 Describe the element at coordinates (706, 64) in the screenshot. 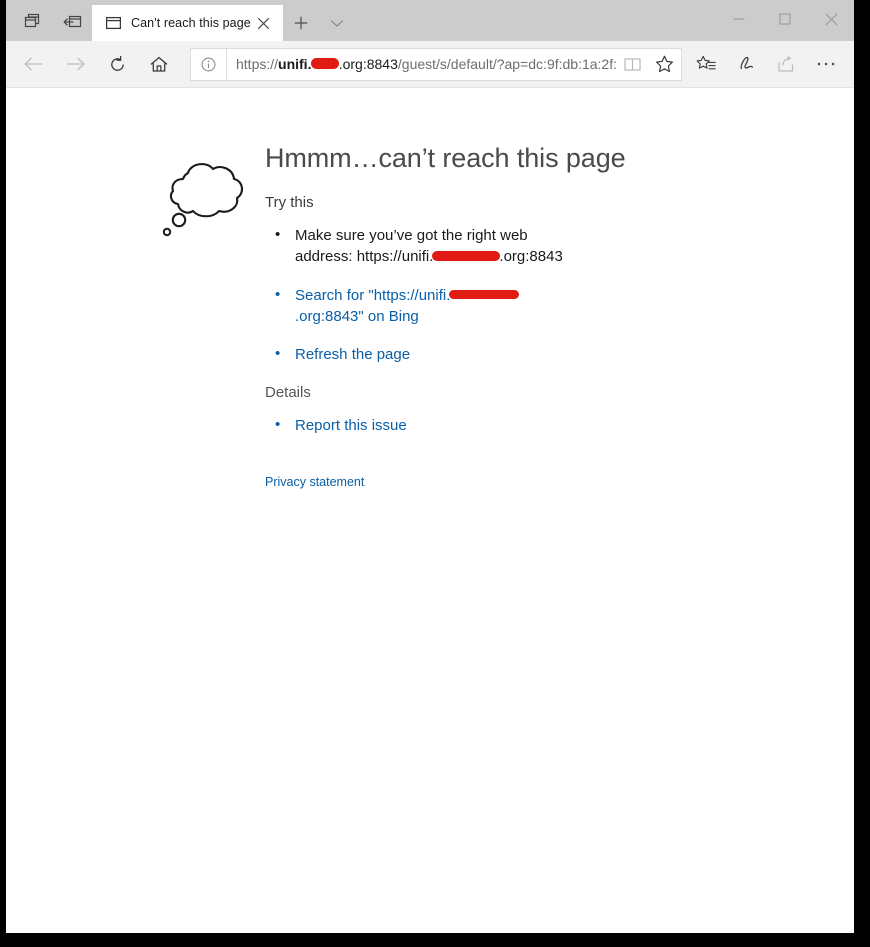

I see `favorites-hub-icon` at that location.